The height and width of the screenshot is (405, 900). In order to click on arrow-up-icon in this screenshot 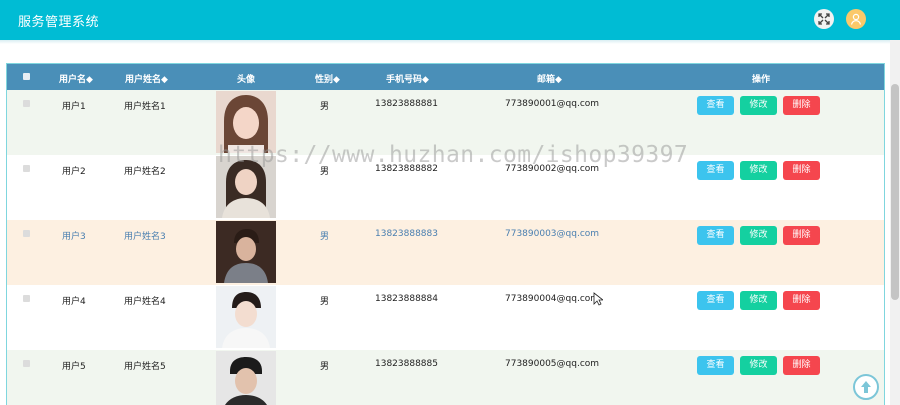, I will do `click(866, 387)`.